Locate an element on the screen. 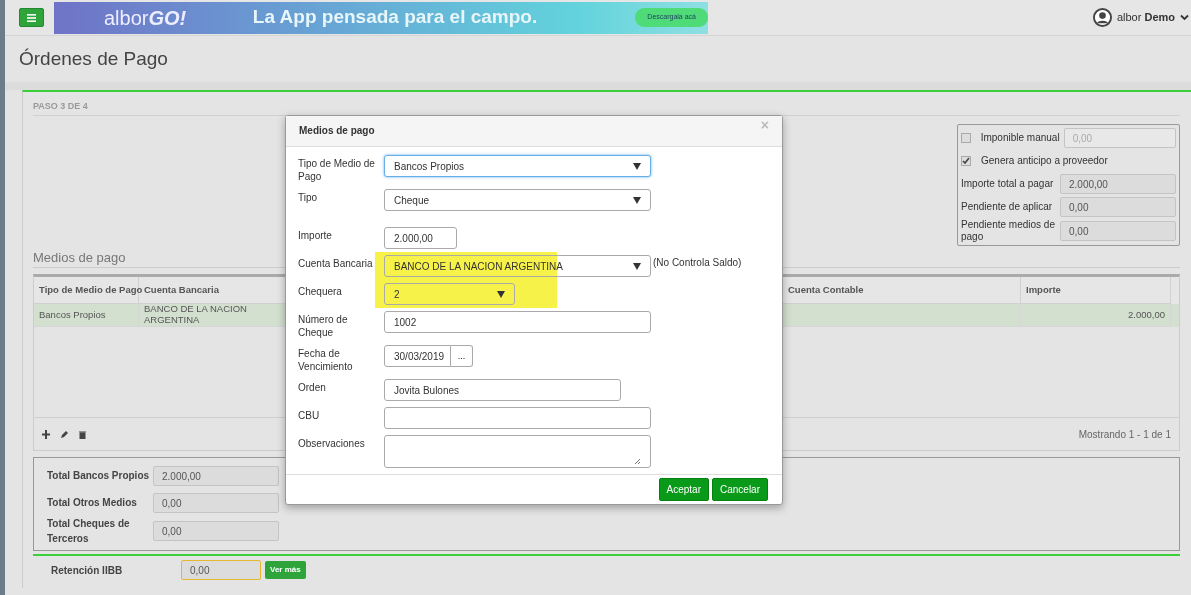 Image resolution: width=1191 pixels, height=595 pixels. pager-info: Mostrando 1 - 1 de 1 is located at coordinates (1124, 434).